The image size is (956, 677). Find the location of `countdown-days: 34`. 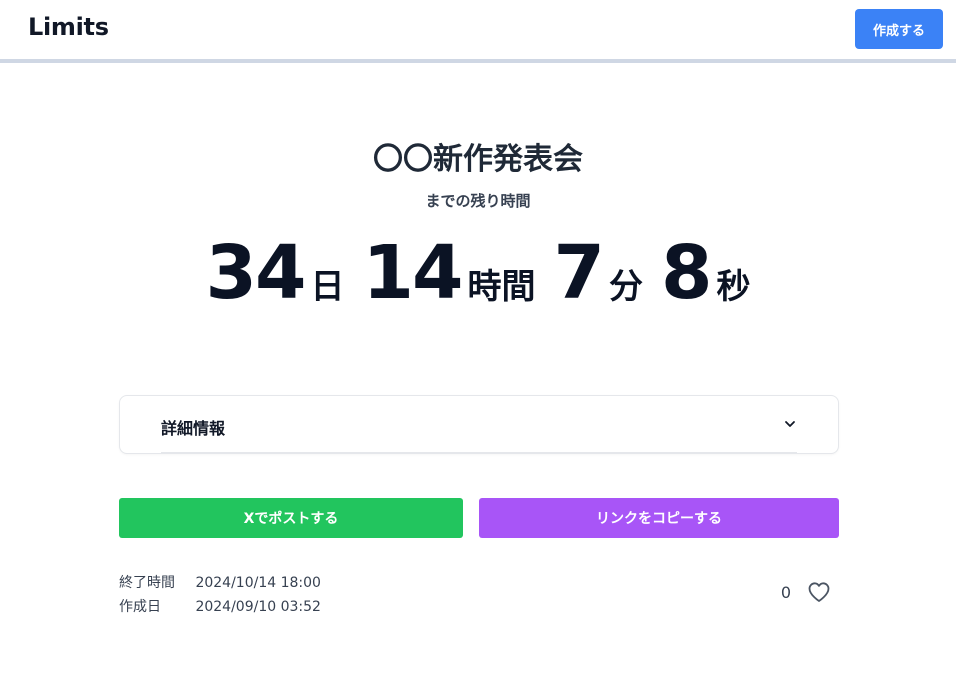

countdown-days: 34 is located at coordinates (256, 273).